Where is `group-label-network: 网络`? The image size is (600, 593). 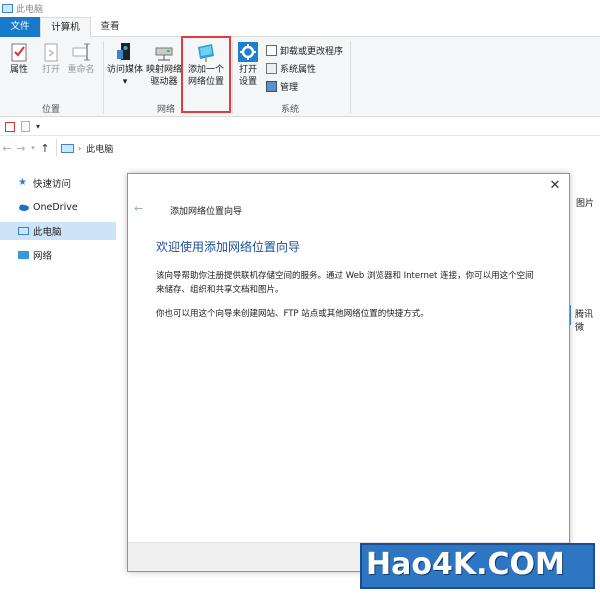
group-label-network: 网络 is located at coordinates (166, 110).